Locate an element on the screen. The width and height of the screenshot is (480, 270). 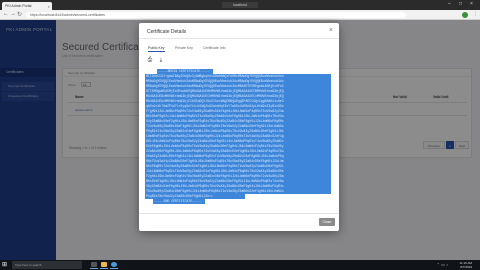
window-title: localhost is located at coordinates (240, 5).